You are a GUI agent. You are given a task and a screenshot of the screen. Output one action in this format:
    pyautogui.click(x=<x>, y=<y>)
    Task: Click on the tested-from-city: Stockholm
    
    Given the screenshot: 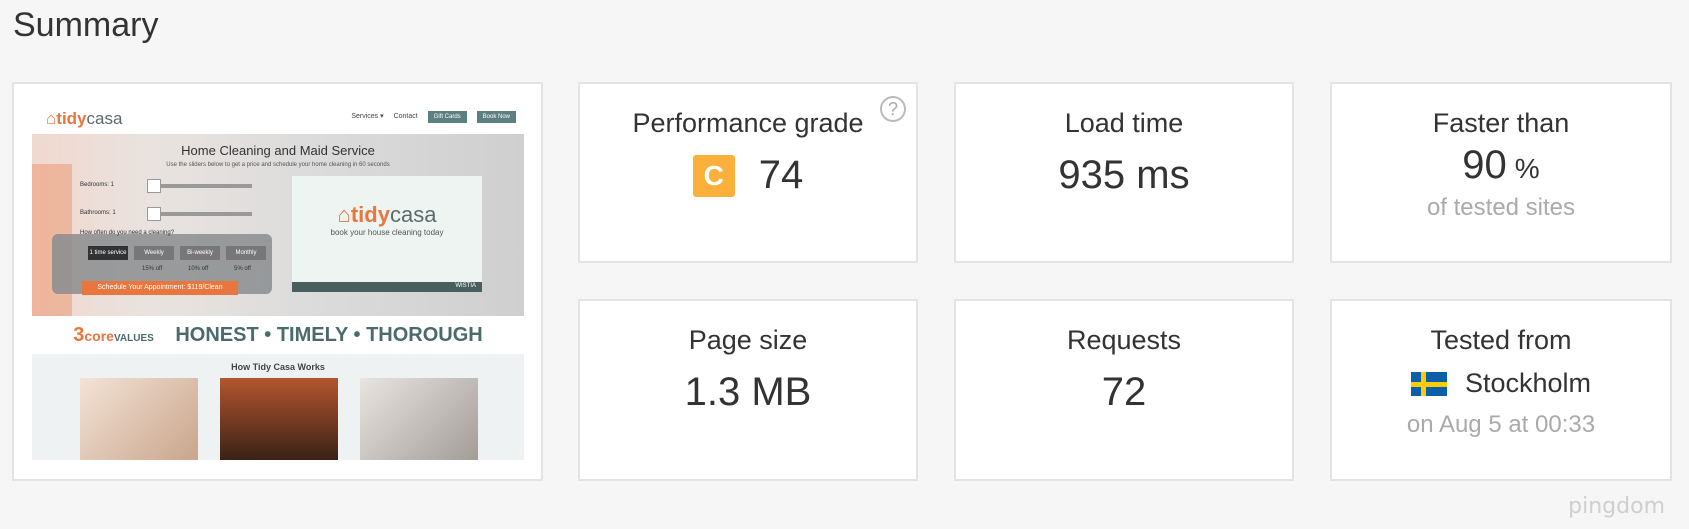 What is the action you would take?
    pyautogui.click(x=1528, y=383)
    